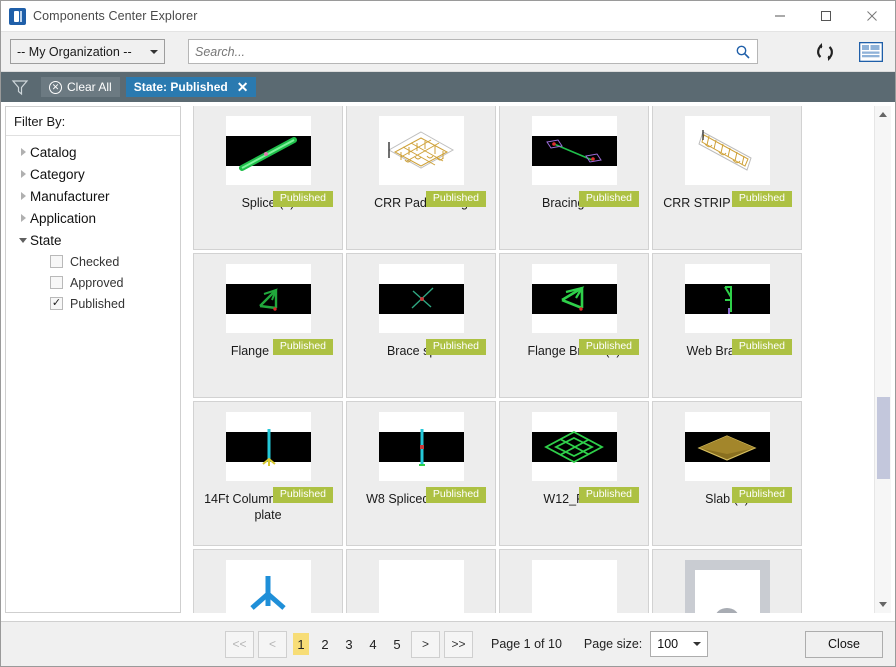  I want to click on page-size-value: 100, so click(668, 644).